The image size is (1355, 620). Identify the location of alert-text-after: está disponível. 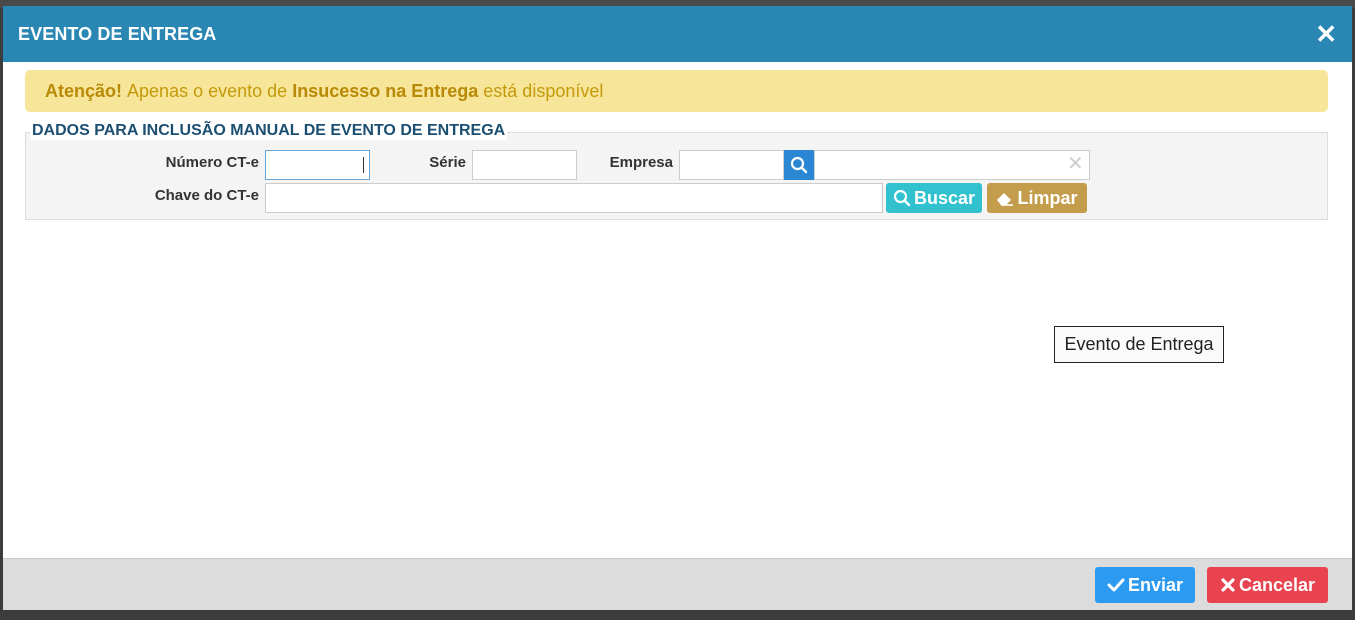
(543, 90).